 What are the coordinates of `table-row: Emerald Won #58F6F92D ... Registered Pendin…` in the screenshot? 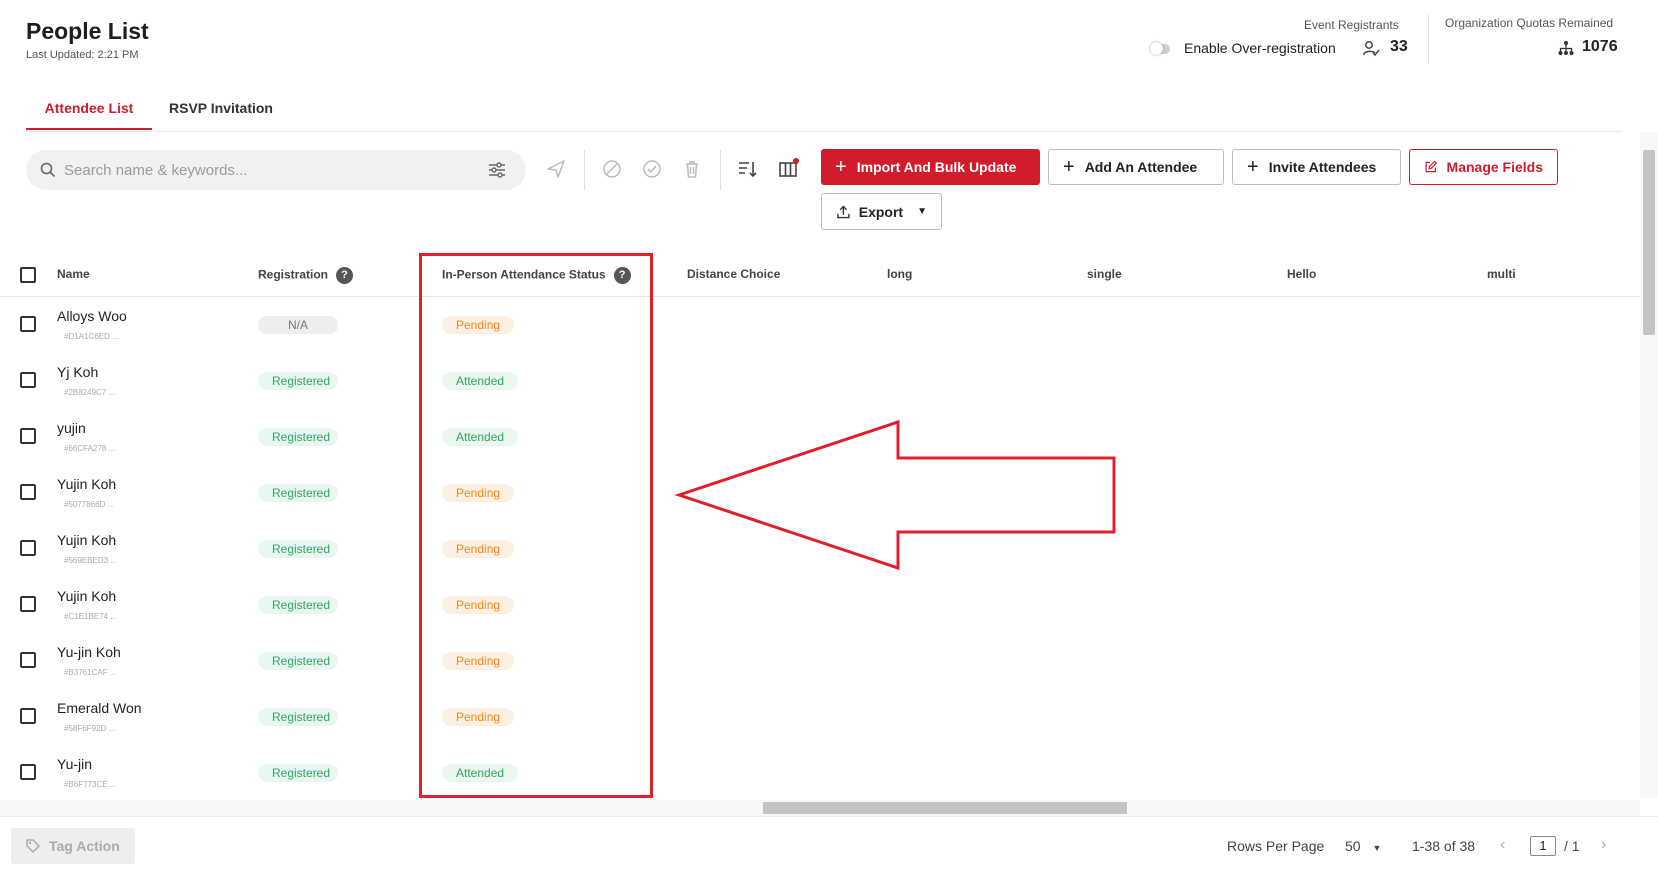 It's located at (820, 718).